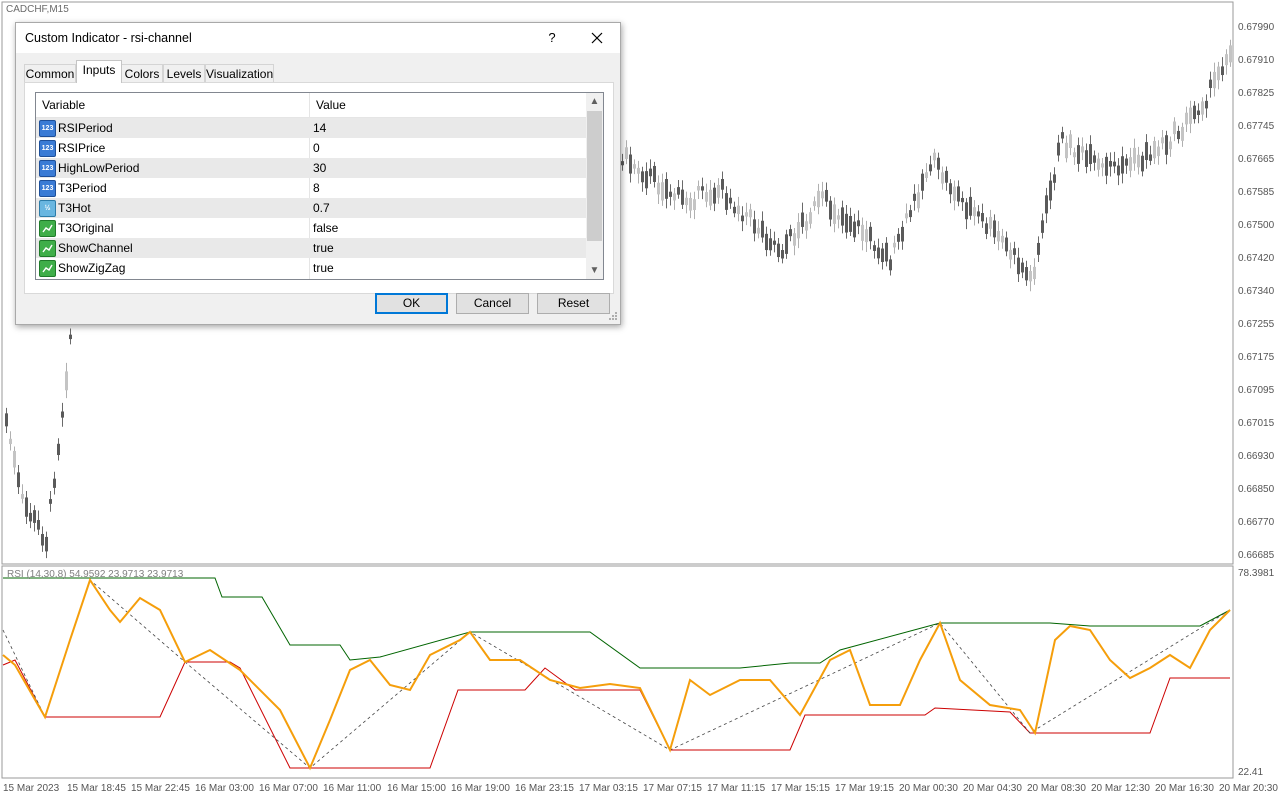 This screenshot has width=1280, height=800. Describe the element at coordinates (594, 270) in the screenshot. I see `scroll-down-icon: ▼` at that location.